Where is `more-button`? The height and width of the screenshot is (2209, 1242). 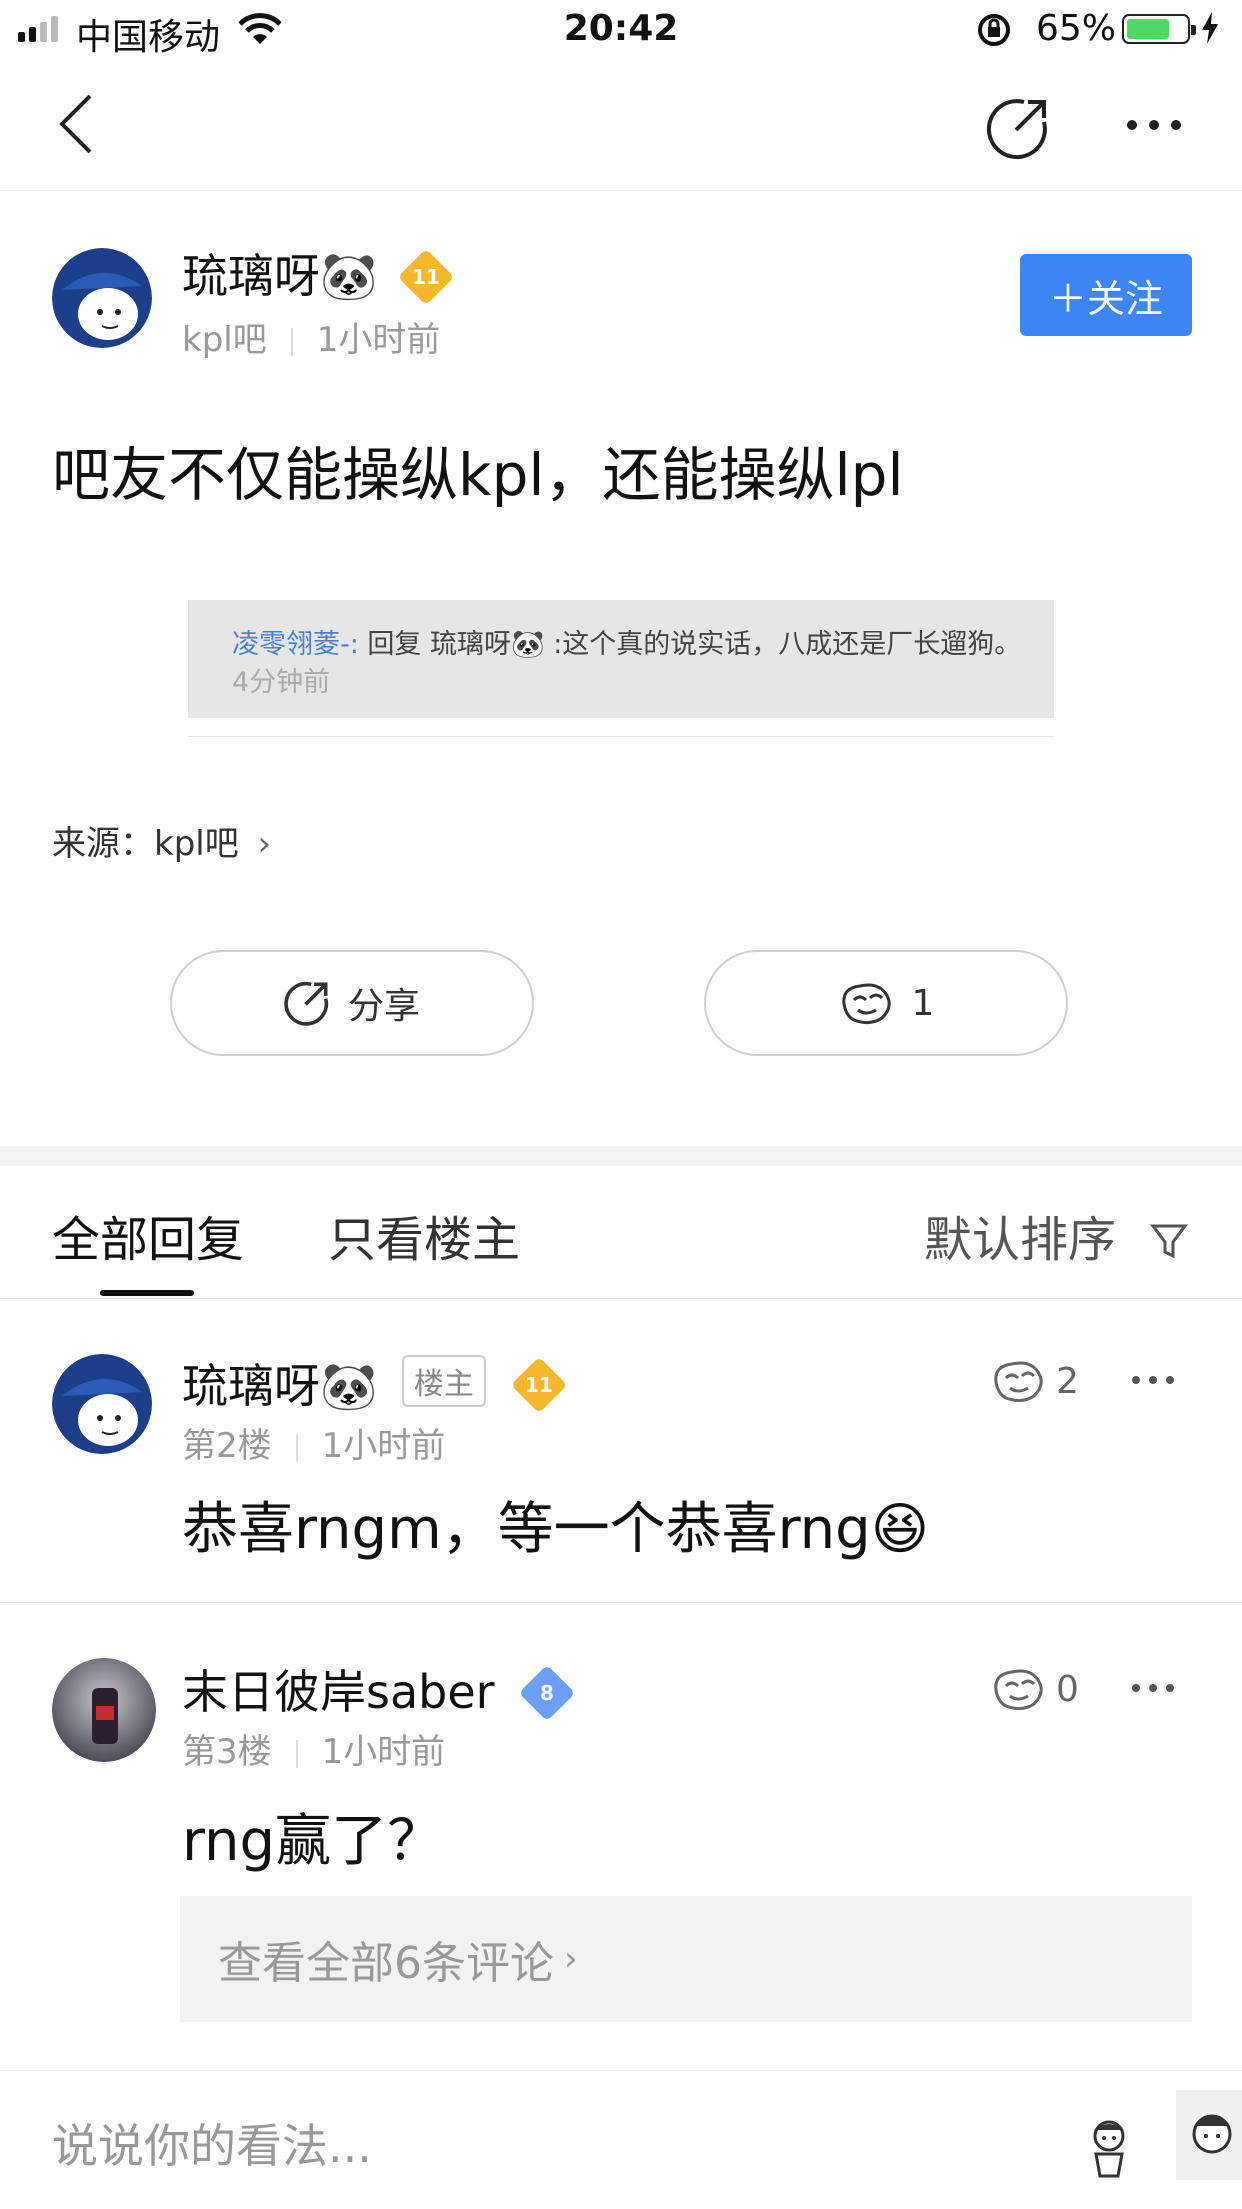 more-button is located at coordinates (1154, 127).